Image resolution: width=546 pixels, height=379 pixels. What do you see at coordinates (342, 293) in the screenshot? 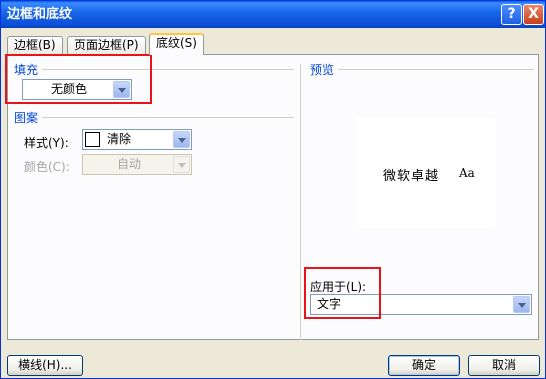
I see `apply-to-highlight-box` at bounding box center [342, 293].